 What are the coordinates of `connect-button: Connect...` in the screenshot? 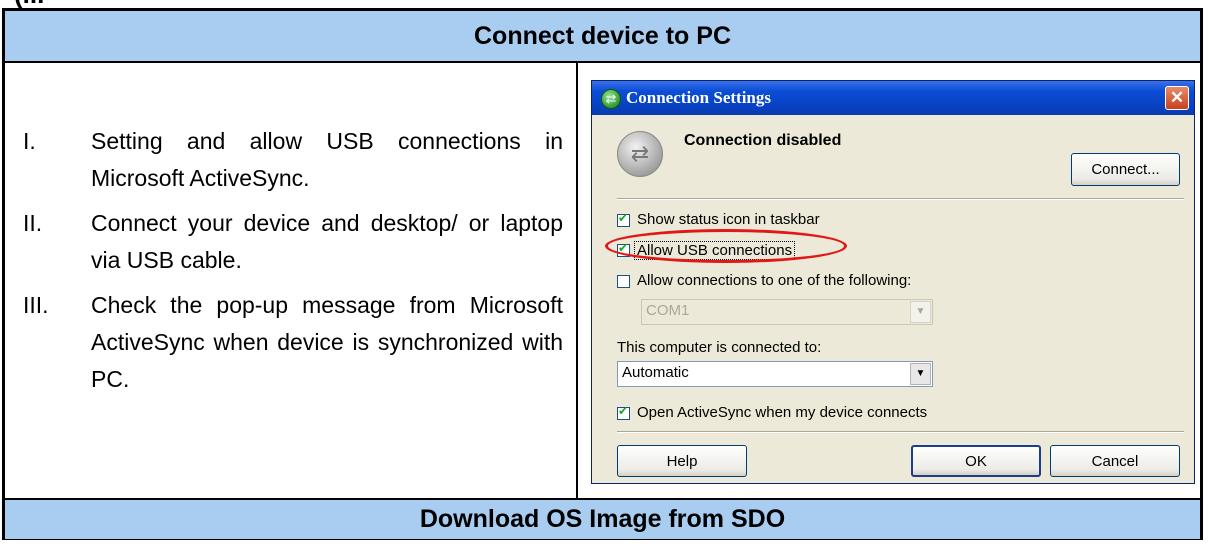 It's located at (1125, 169).